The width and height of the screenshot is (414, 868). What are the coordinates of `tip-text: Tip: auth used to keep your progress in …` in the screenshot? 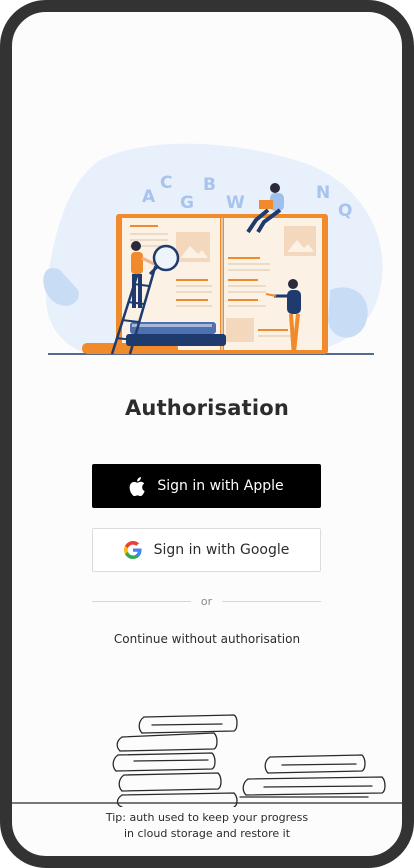 It's located at (207, 826).